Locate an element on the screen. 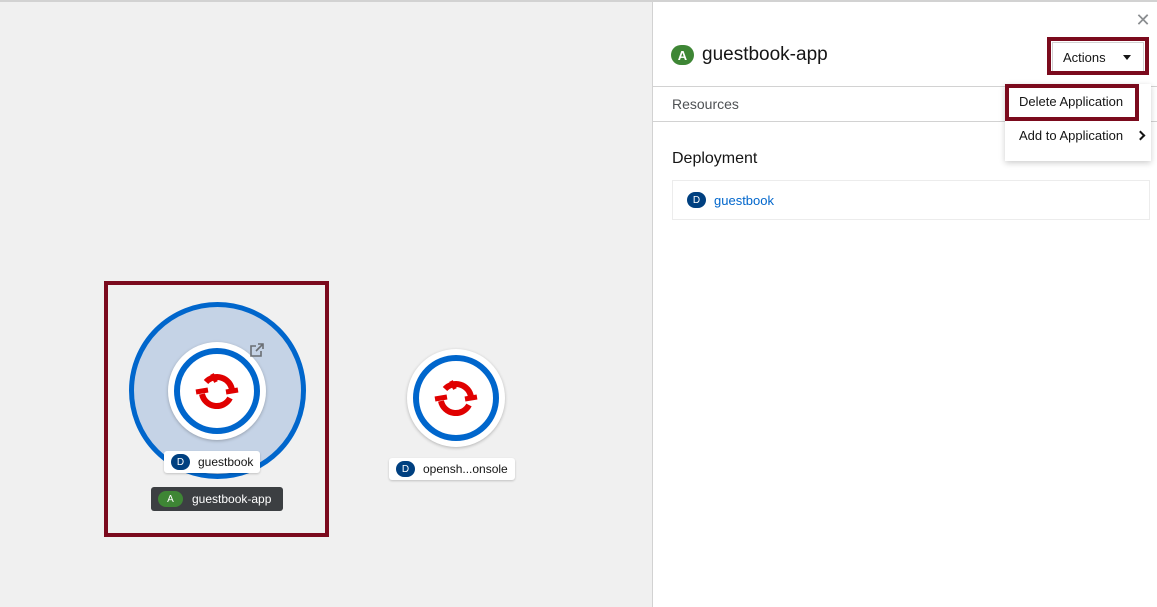 The image size is (1157, 607). node-openshift-console is located at coordinates (456, 398).